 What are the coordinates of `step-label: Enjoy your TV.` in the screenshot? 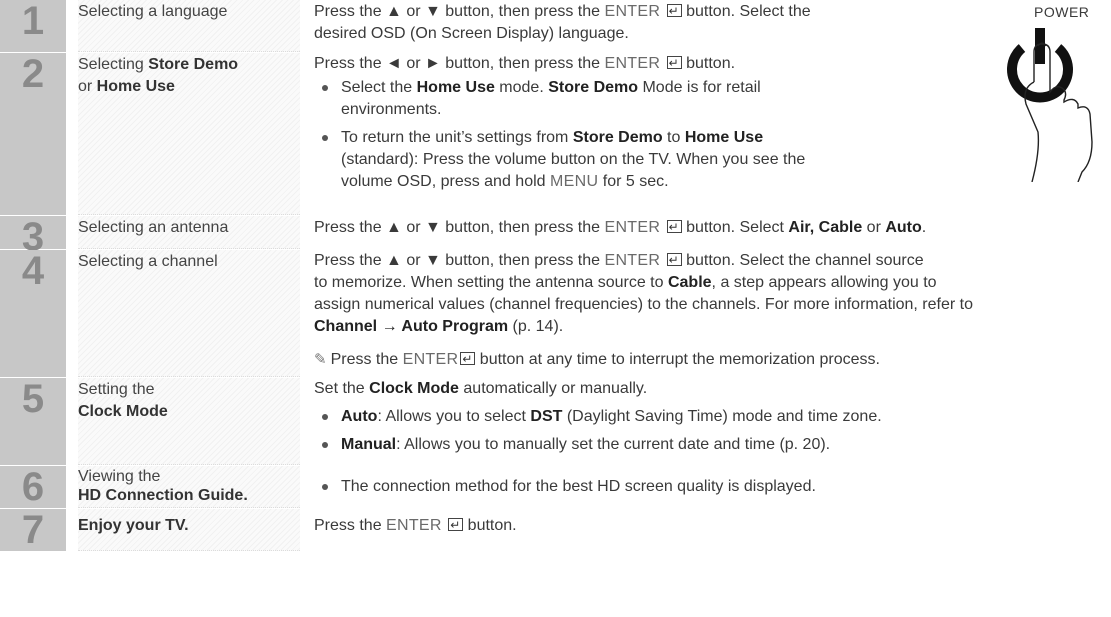 It's located at (189, 530).